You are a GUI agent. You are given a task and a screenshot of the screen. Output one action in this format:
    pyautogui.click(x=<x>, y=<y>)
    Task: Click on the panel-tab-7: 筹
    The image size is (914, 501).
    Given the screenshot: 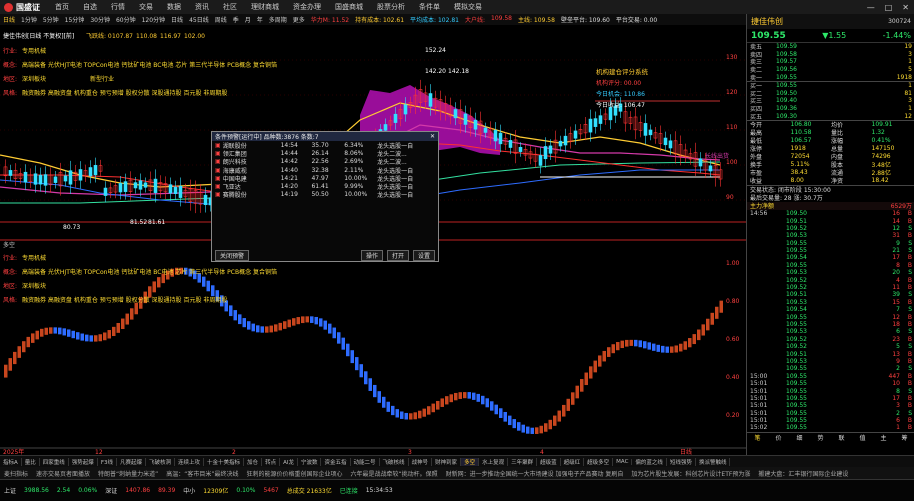 What is the action you would take?
    pyautogui.click(x=904, y=437)
    